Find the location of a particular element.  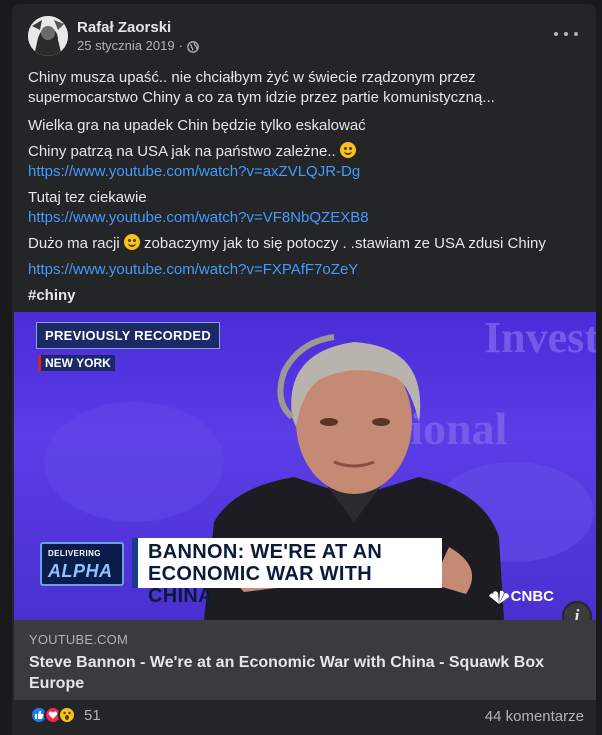

post-header: Rafał Zaorski 25 stycznia 2019 · is located at coordinates (113, 36).